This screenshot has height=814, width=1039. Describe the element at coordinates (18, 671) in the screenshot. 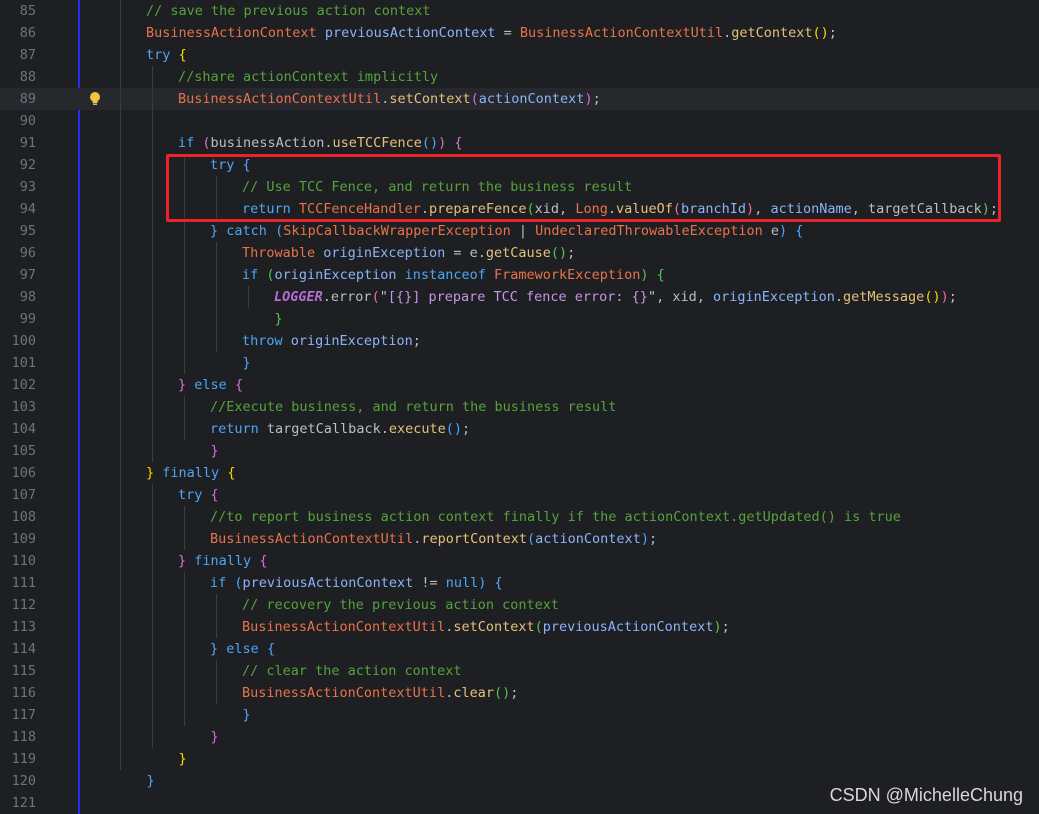

I see `line-number: 115` at that location.